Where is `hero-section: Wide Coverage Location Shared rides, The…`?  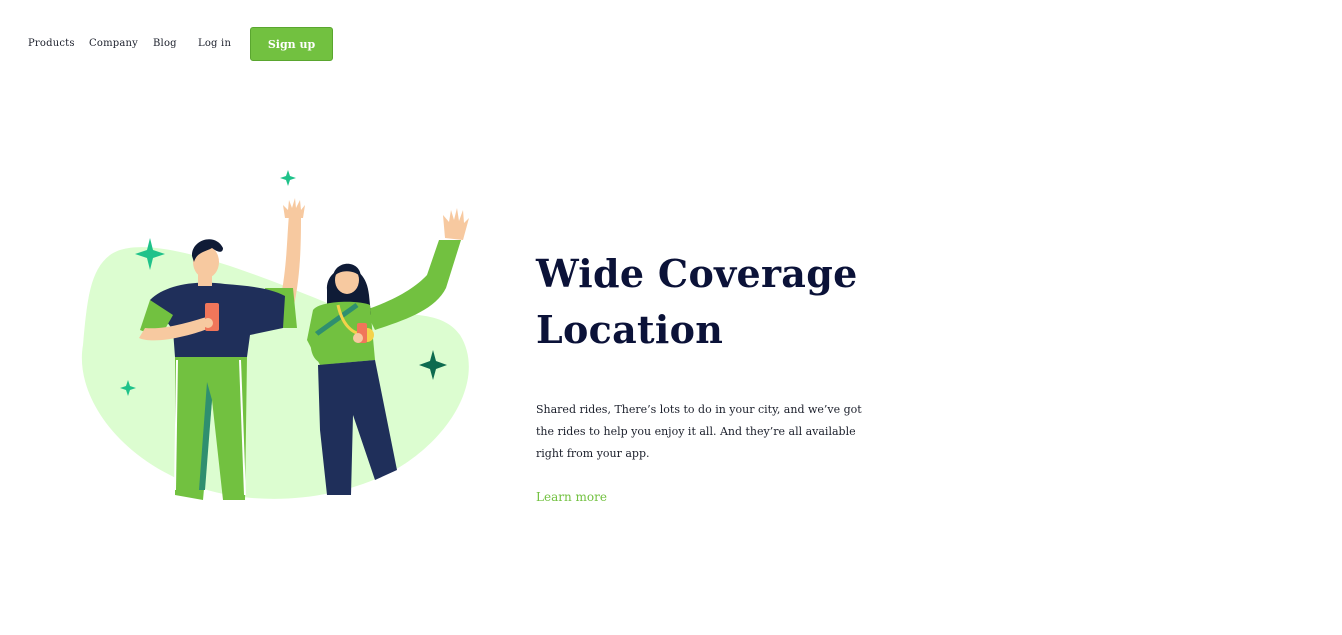
hero-section: Wide Coverage Location Shared rides, The… is located at coordinates (711, 375).